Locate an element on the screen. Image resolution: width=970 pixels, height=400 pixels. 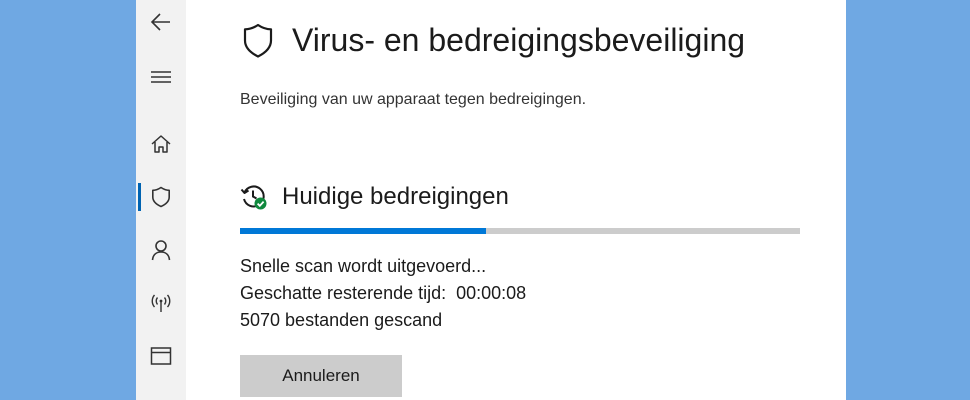
files-scanned-text: 5070 bestanden gescand is located at coordinates (341, 320).